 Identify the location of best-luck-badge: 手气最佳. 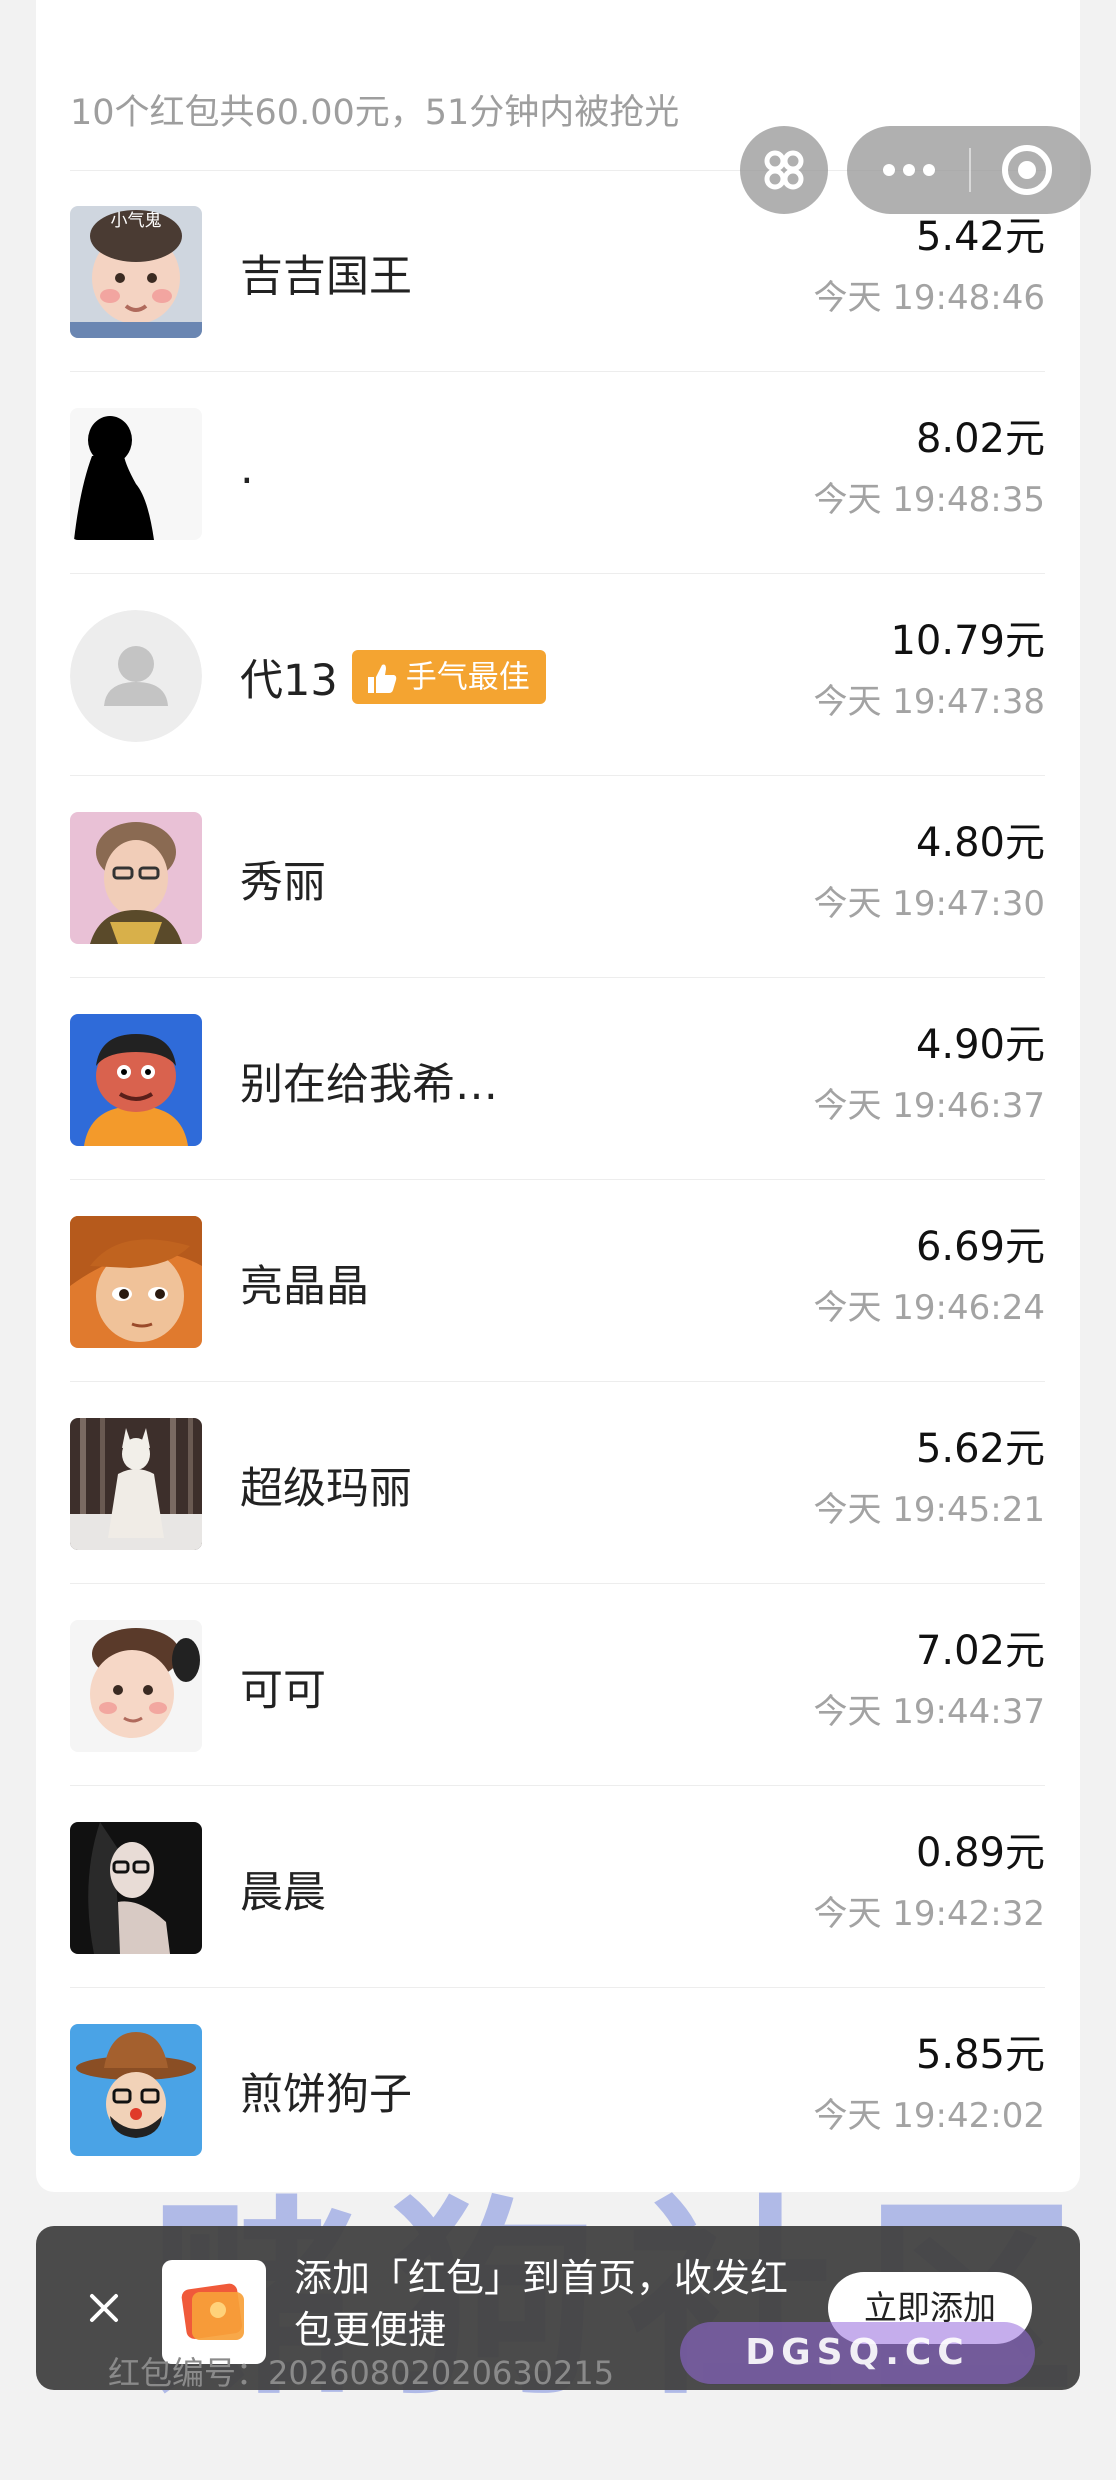
(448, 677).